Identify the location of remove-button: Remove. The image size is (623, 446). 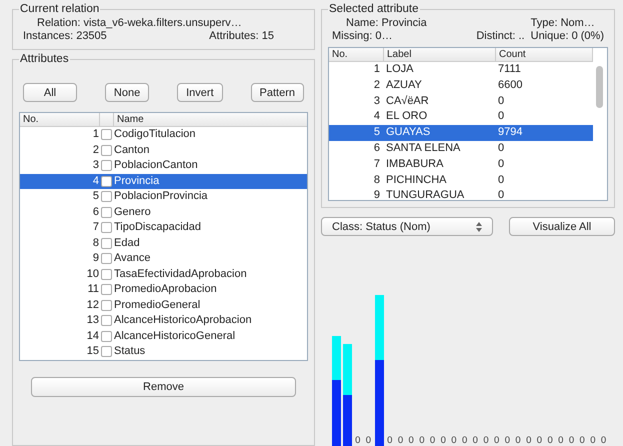
(163, 387).